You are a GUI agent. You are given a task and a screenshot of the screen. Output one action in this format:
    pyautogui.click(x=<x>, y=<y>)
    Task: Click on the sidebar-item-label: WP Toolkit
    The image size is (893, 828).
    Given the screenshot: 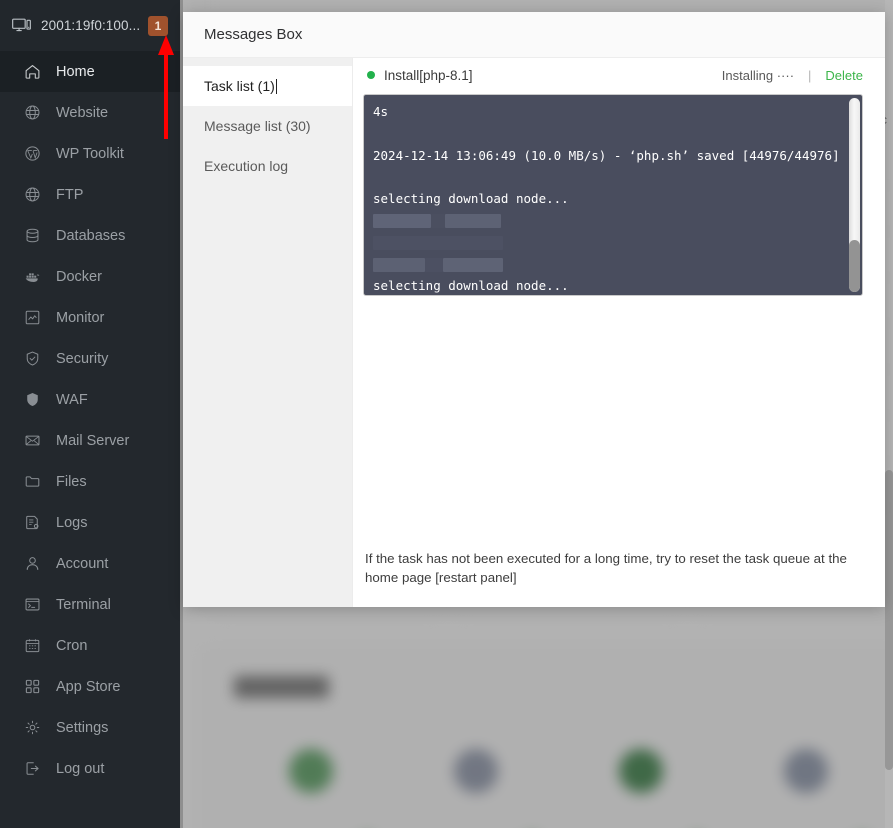 What is the action you would take?
    pyautogui.click(x=90, y=153)
    